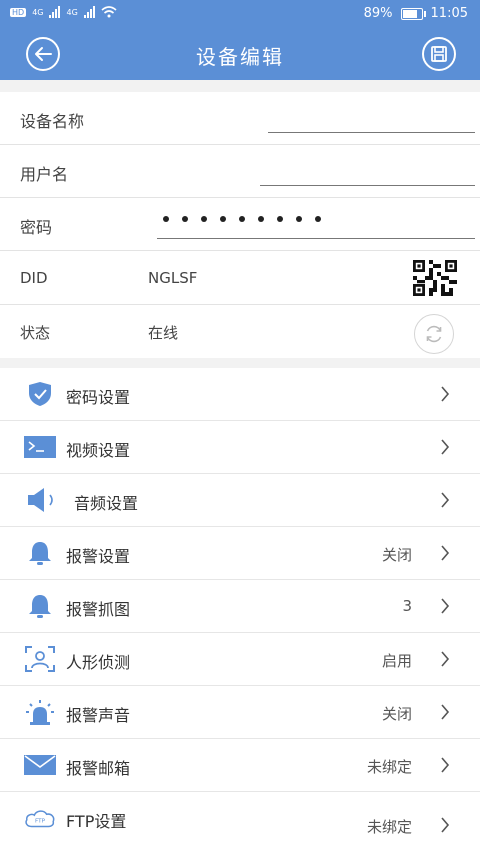  I want to click on save-button, so click(439, 54).